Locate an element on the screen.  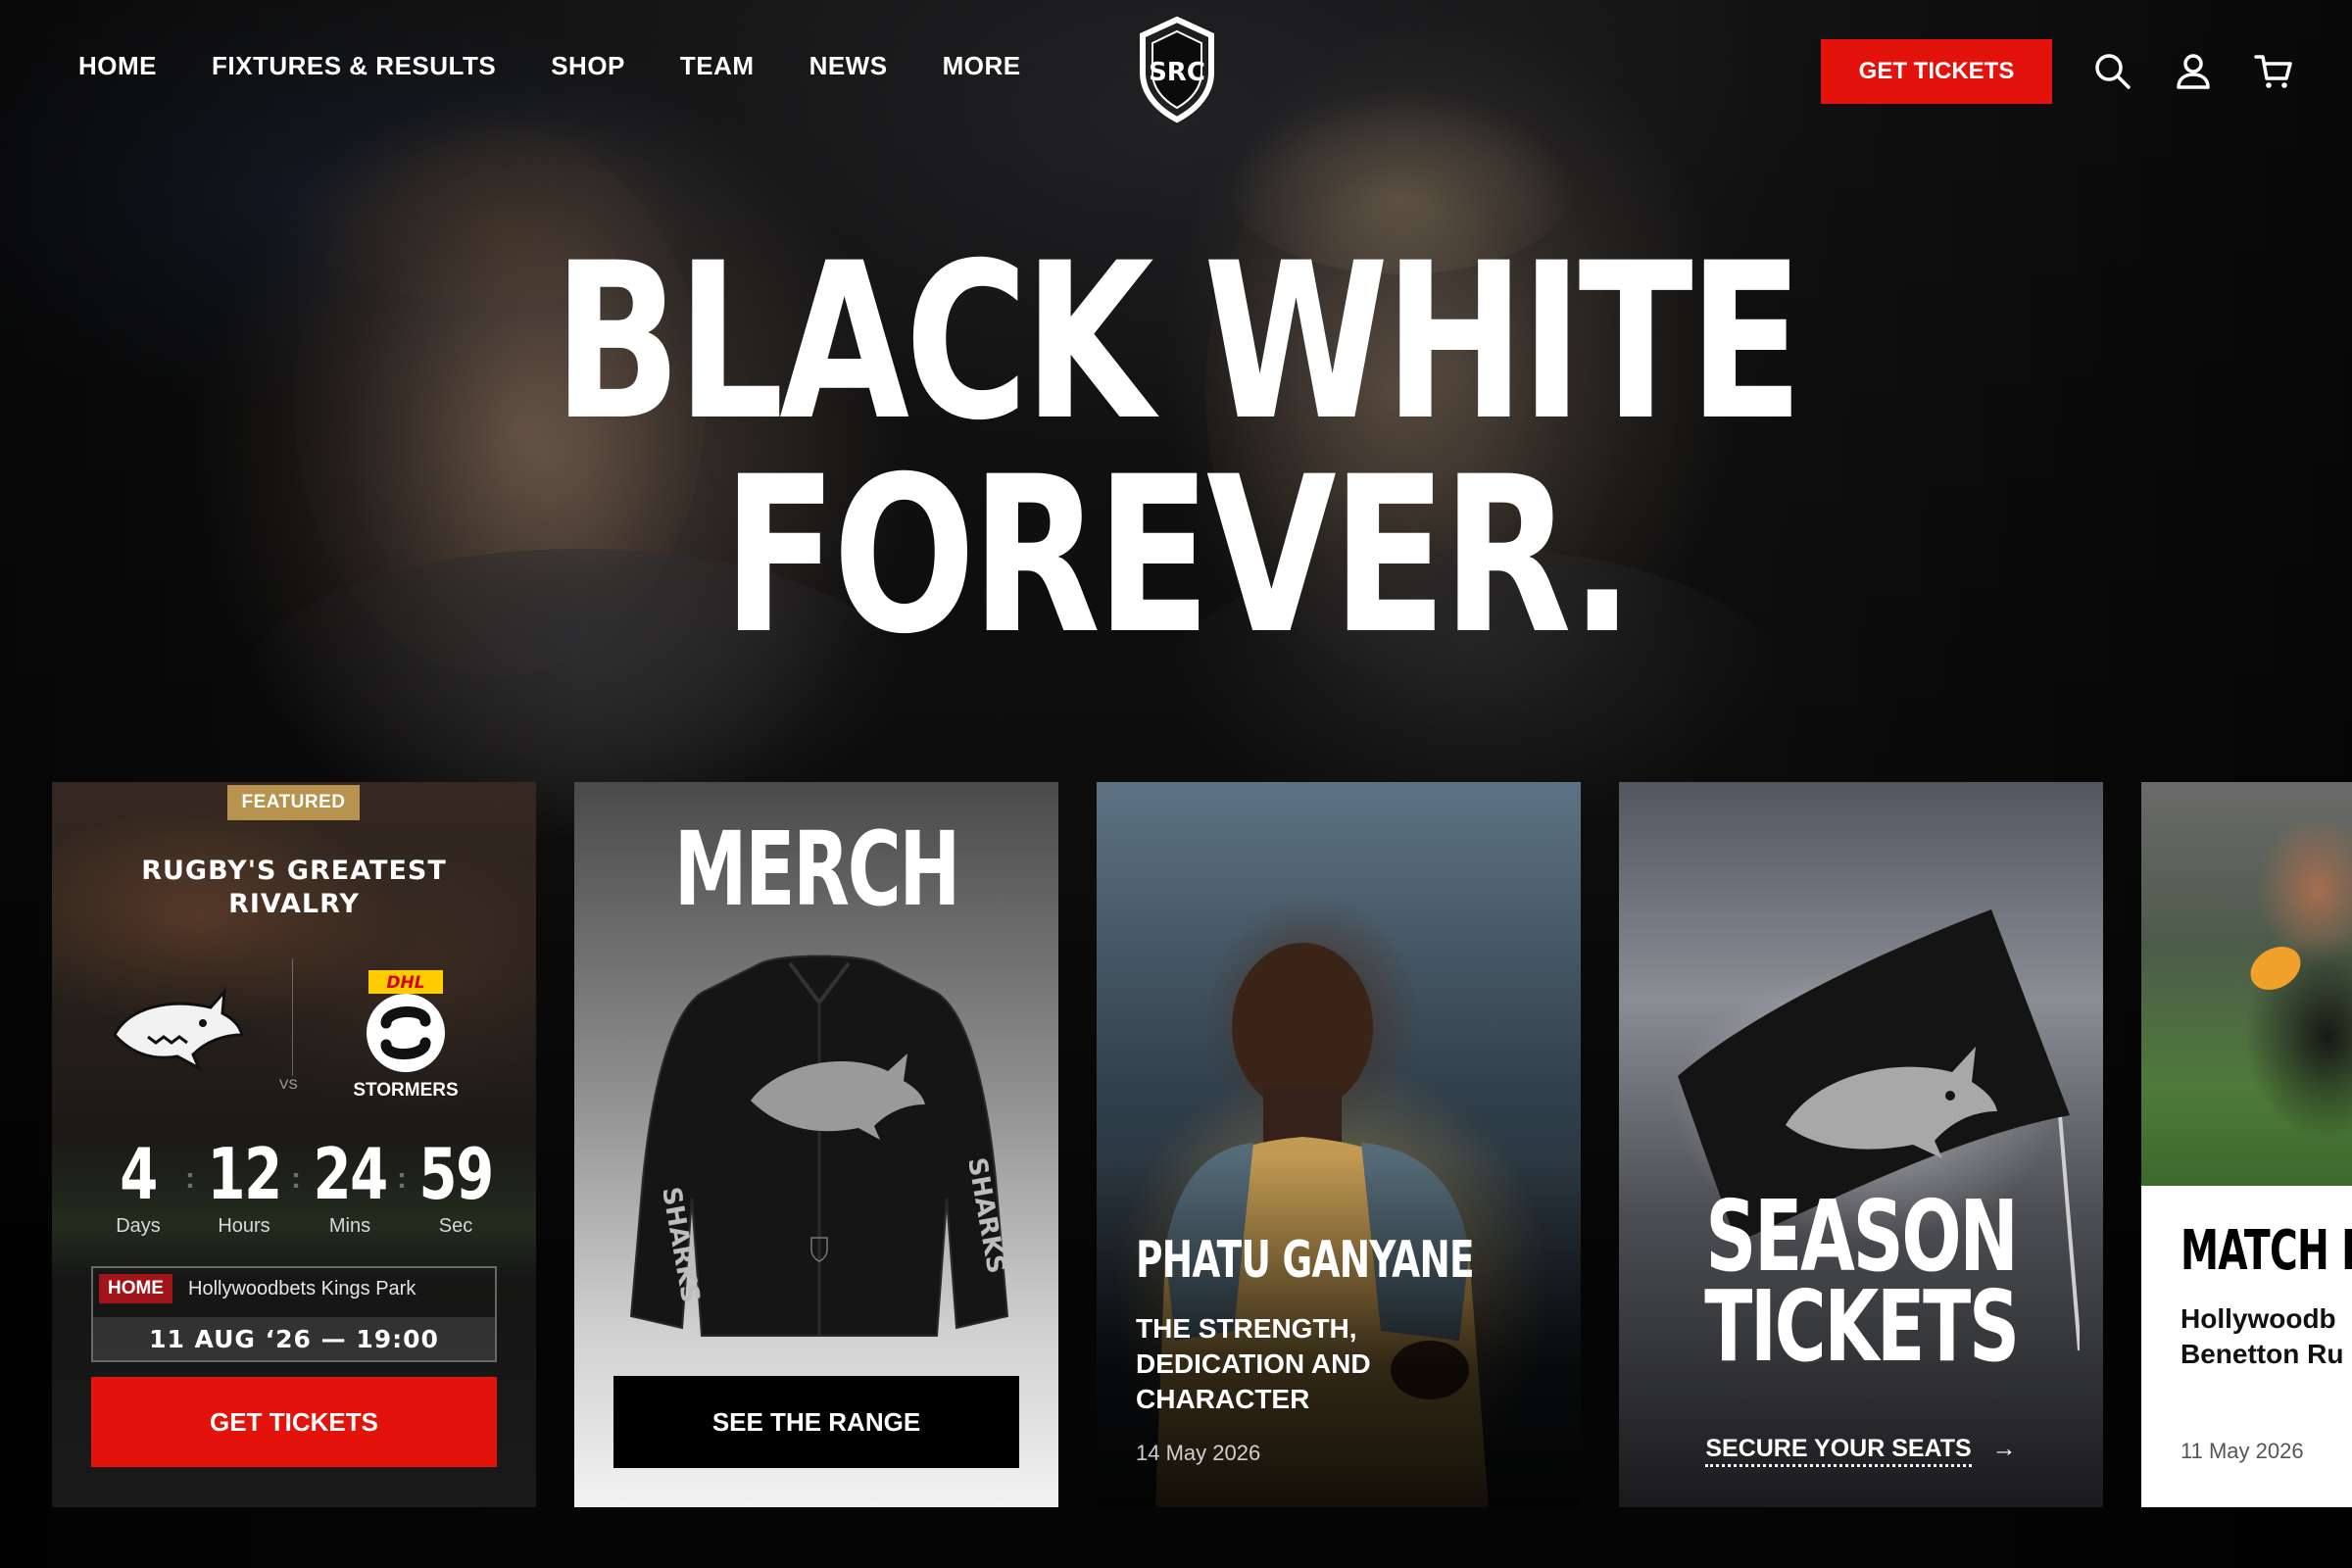
countdown-days: 4 Days : is located at coordinates (143, 1185).